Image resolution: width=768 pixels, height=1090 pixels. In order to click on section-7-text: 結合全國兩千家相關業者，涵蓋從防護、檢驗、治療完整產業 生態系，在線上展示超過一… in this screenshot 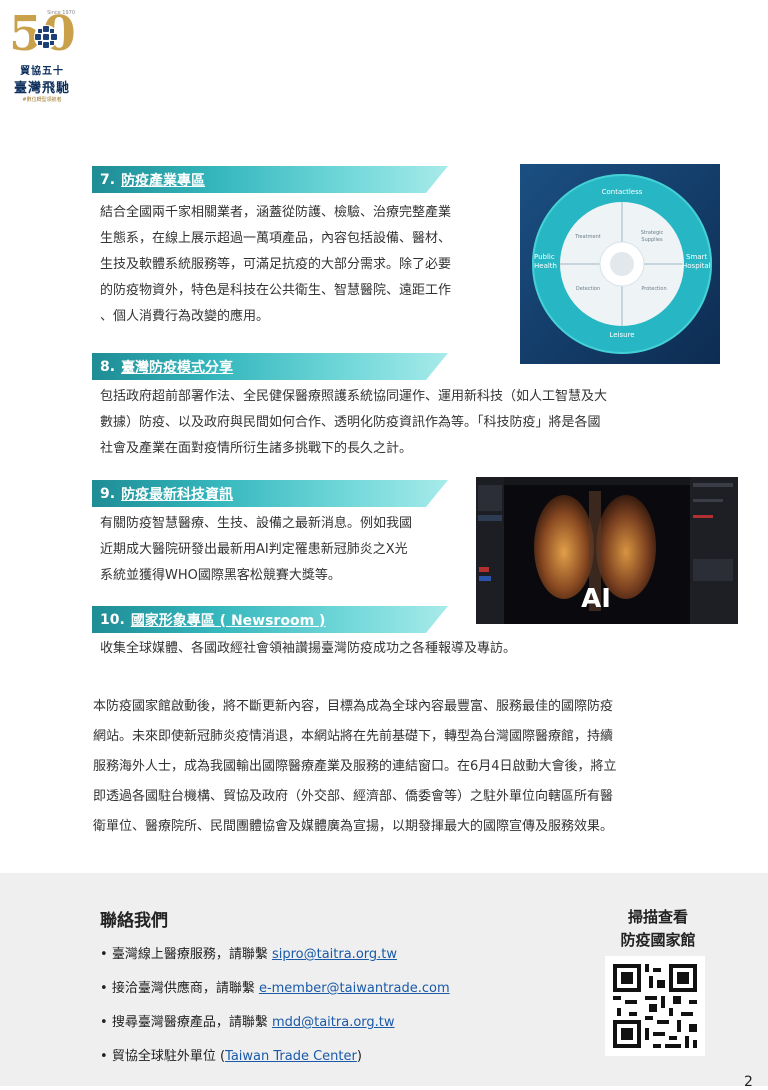, I will do `click(275, 265)`.